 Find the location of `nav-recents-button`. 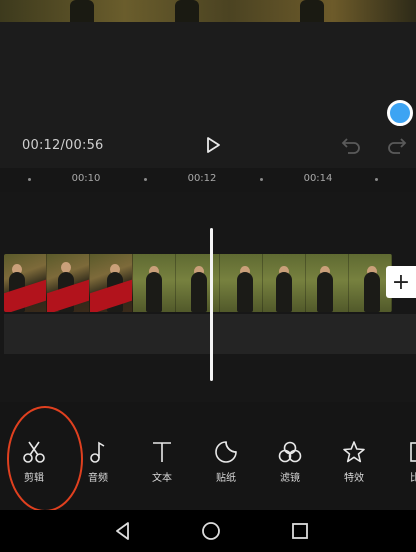

nav-recents-button is located at coordinates (300, 531).